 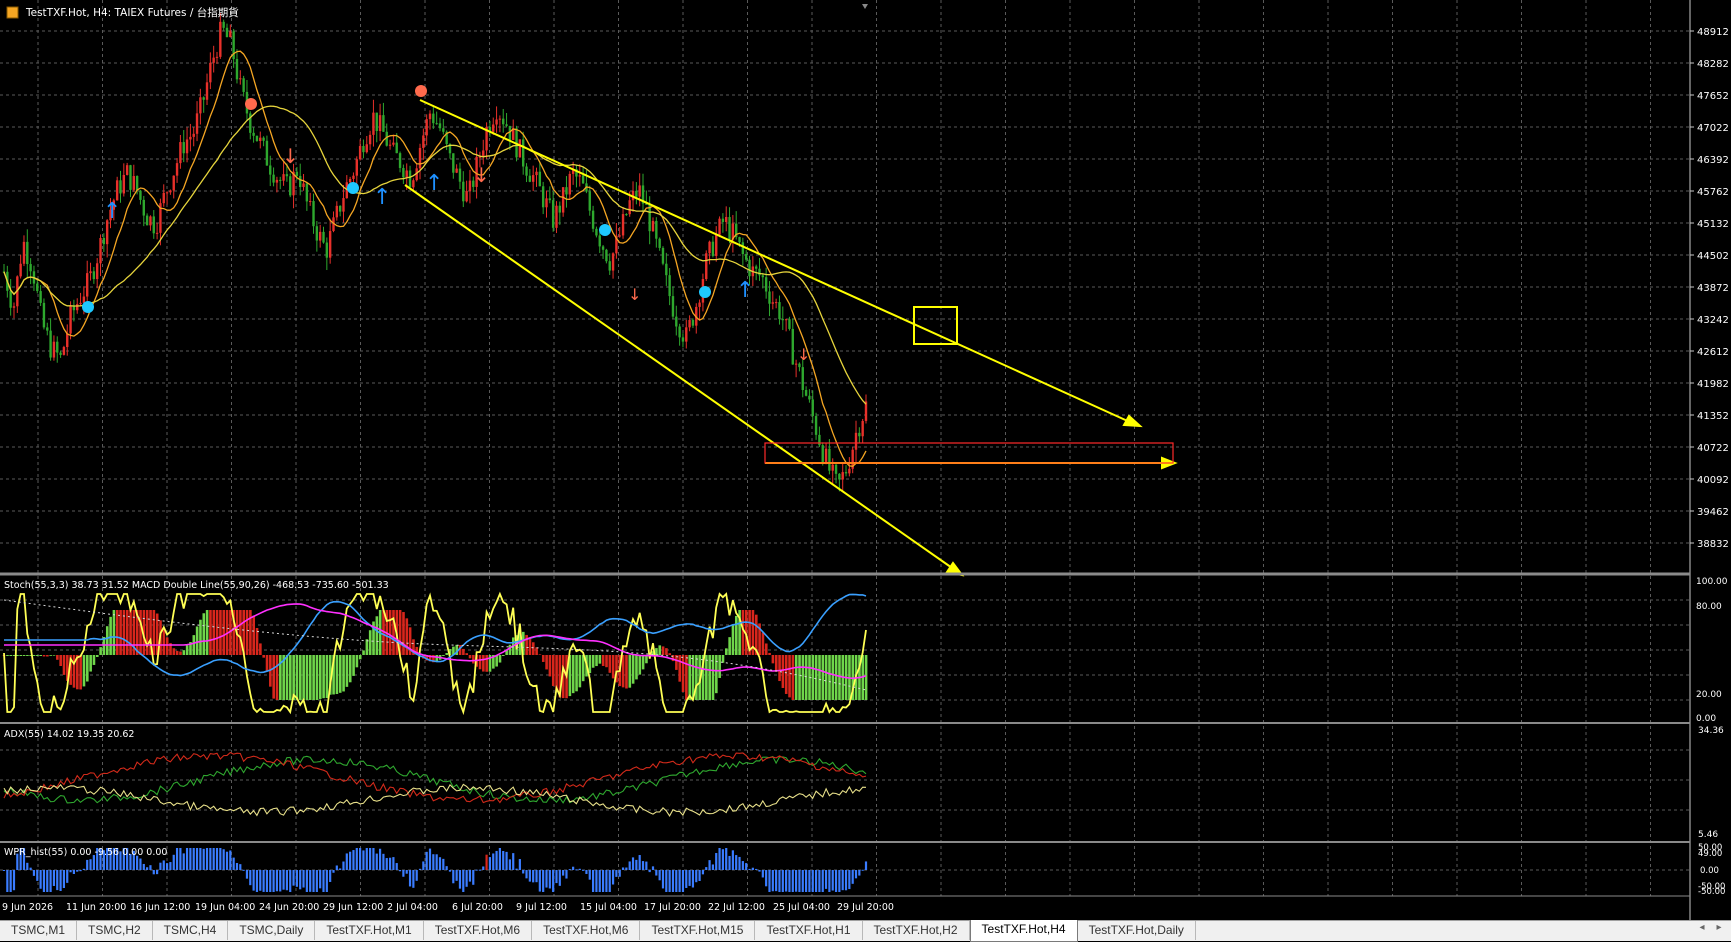 What do you see at coordinates (1711, 731) in the screenshot?
I see `svg-text: 34.36` at bounding box center [1711, 731].